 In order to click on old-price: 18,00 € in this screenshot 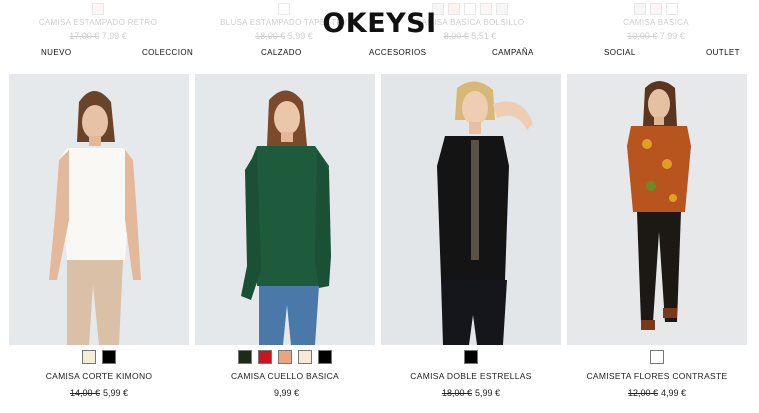, I will do `click(456, 393)`.